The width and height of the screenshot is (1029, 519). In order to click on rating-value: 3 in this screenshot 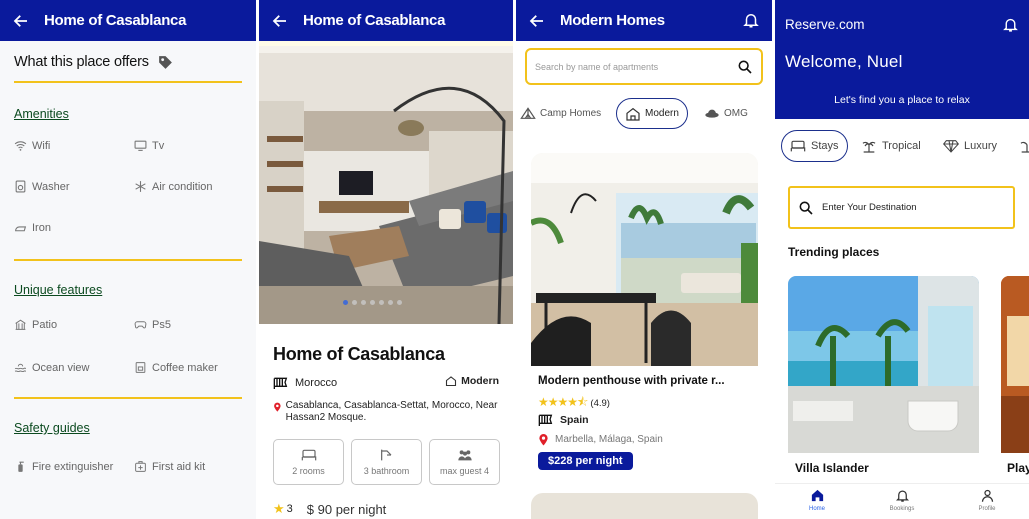, I will do `click(289, 509)`.